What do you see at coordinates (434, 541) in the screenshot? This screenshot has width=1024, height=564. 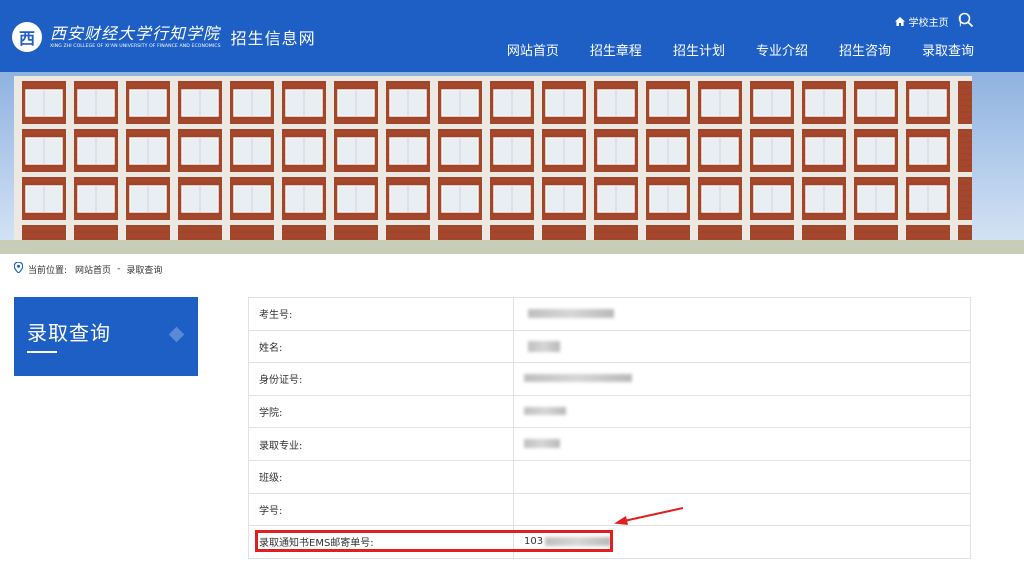 I see `highlight-box` at bounding box center [434, 541].